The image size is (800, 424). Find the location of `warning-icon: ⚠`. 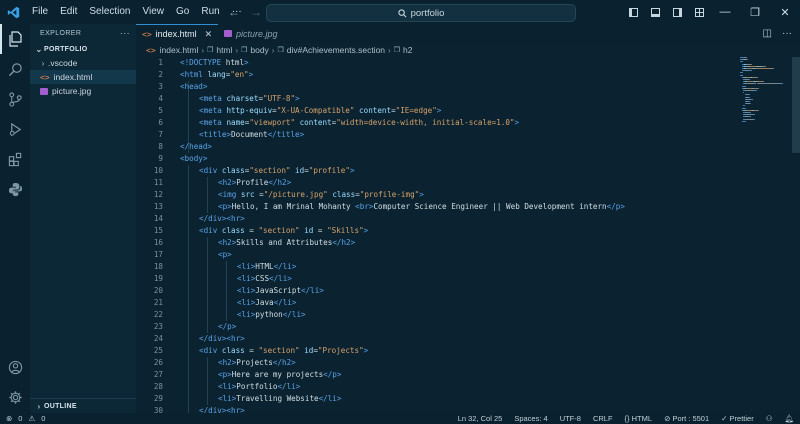

warning-icon: ⚠ is located at coordinates (32, 418).